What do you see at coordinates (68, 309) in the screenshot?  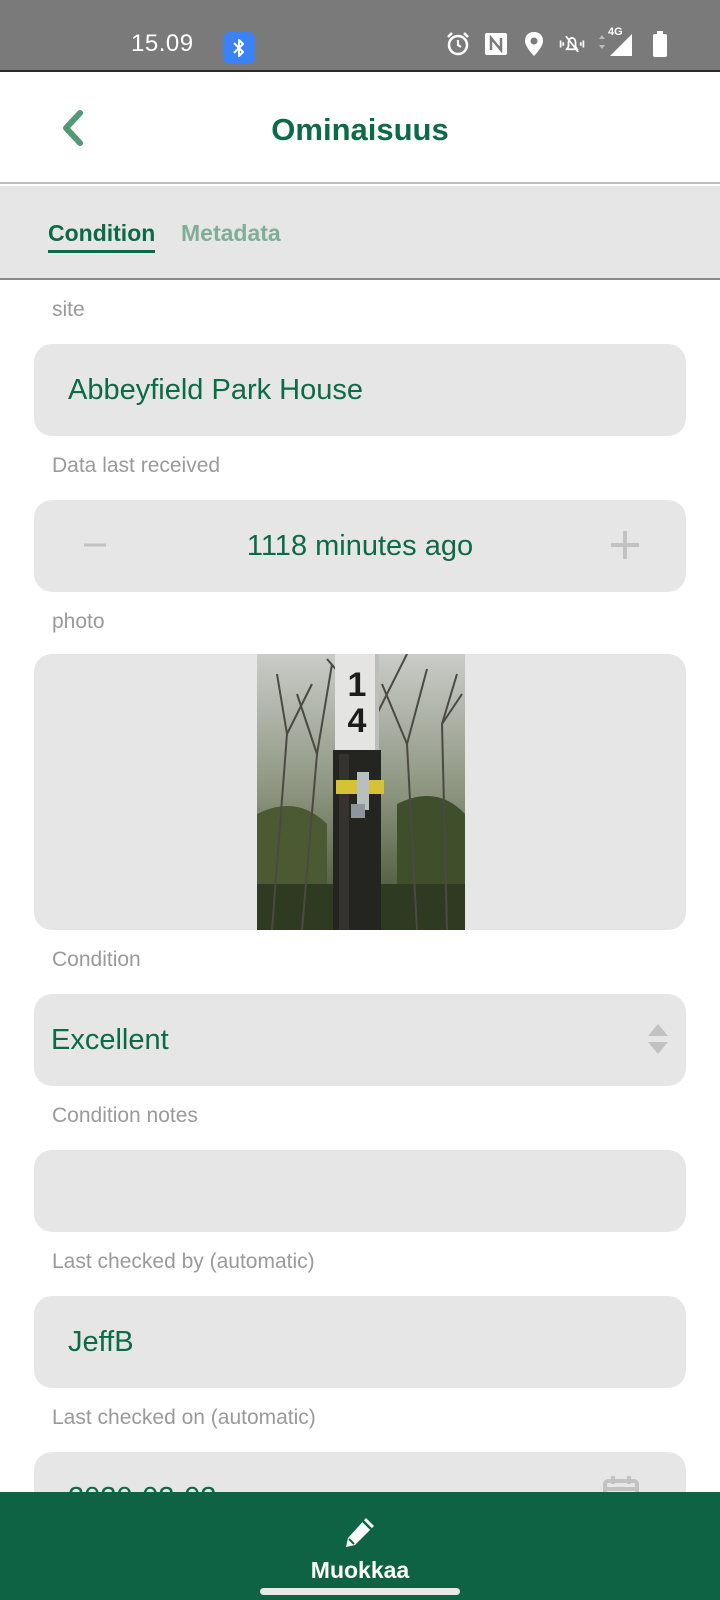 I see `site-label: site` at bounding box center [68, 309].